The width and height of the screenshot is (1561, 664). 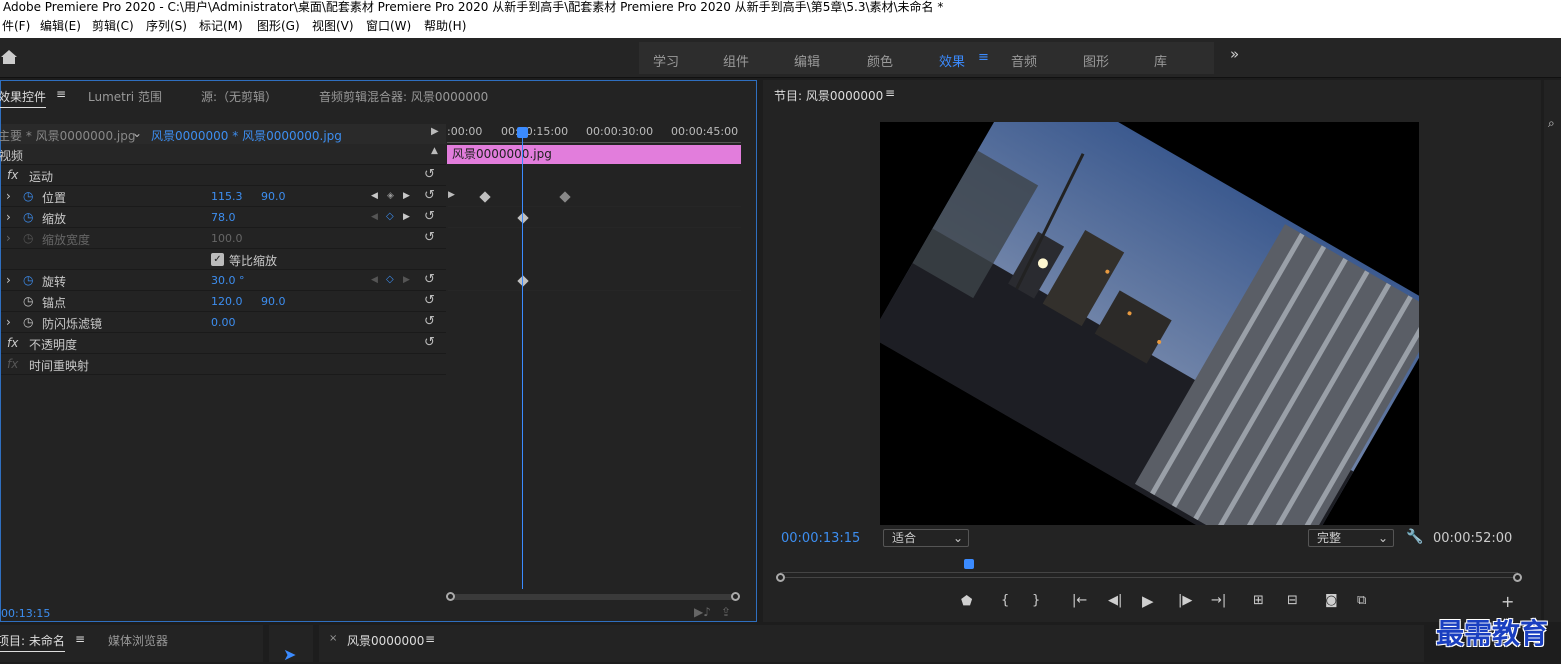 I want to click on more-workspaces-icon: », so click(x=1234, y=54).